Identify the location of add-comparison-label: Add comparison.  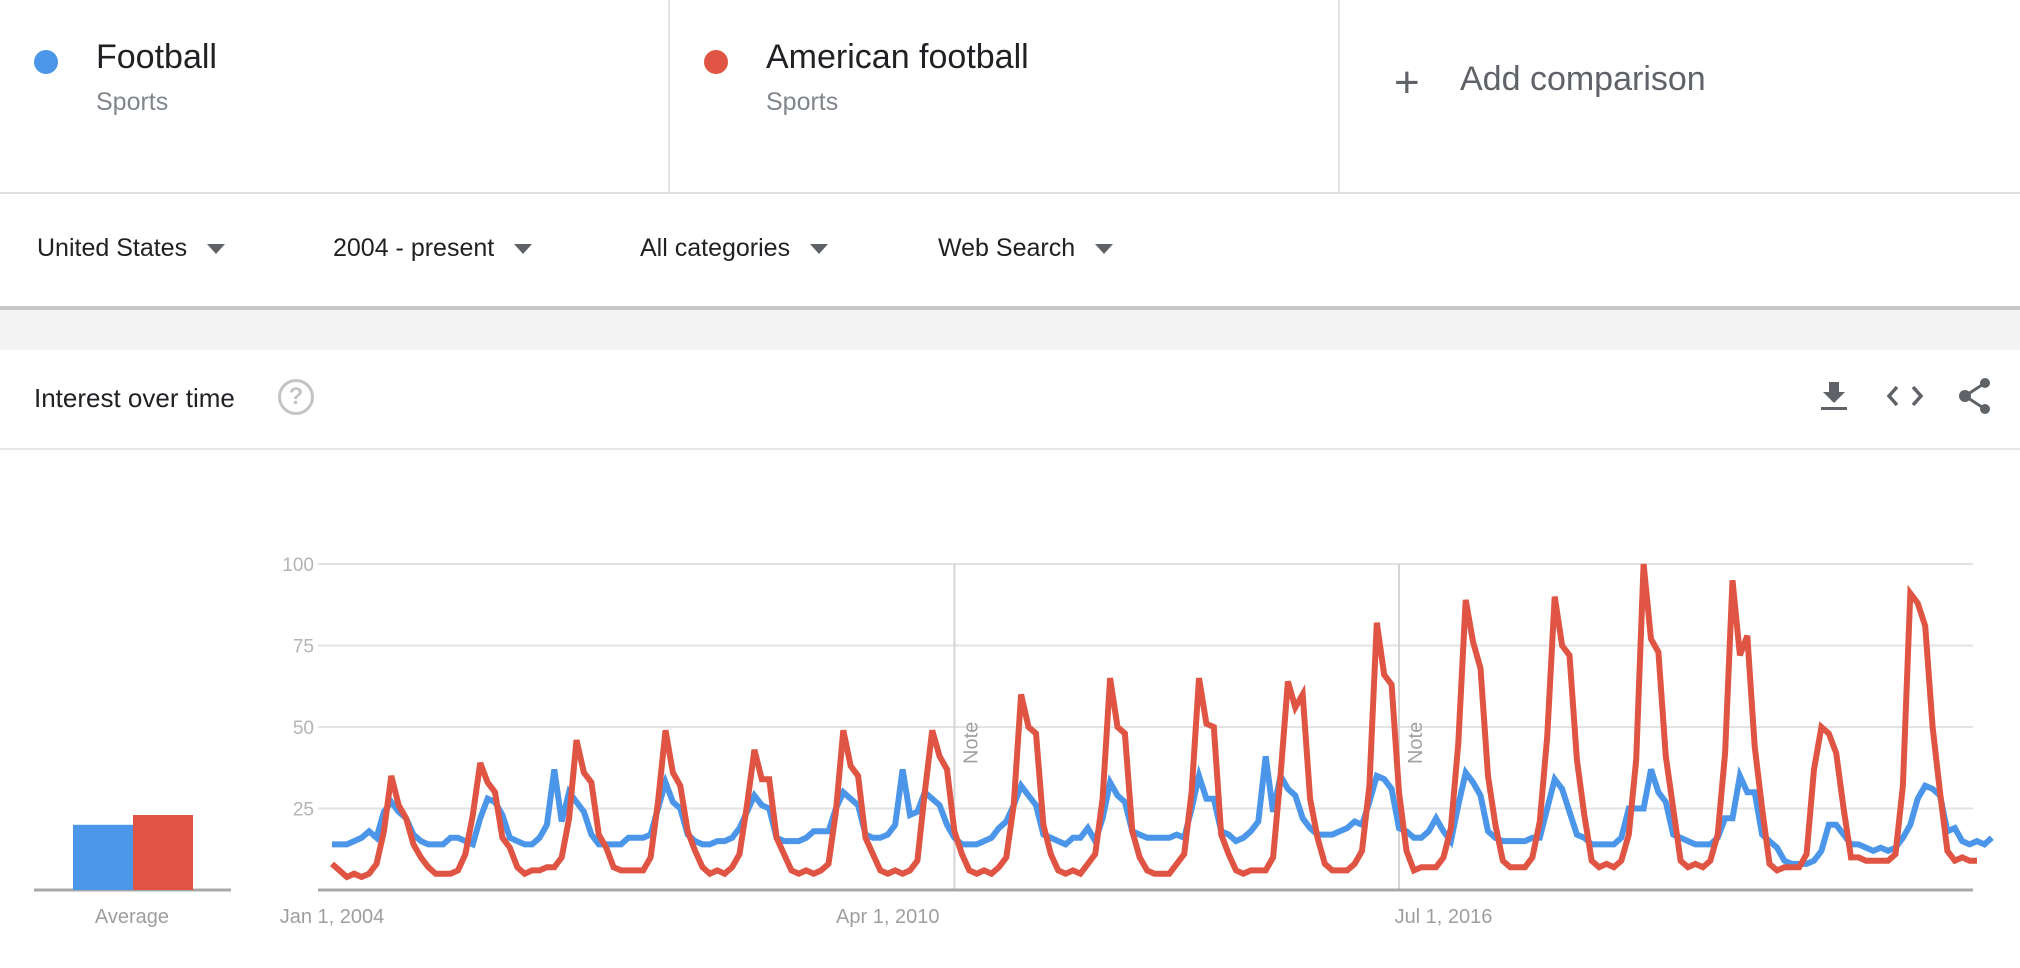
(1583, 79).